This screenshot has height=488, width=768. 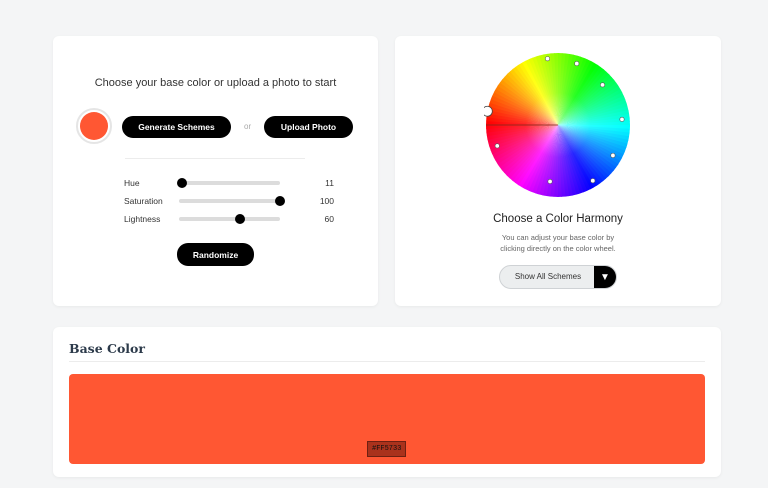 What do you see at coordinates (558, 219) in the screenshot?
I see `harmony-title: Choose a Color Harmony` at bounding box center [558, 219].